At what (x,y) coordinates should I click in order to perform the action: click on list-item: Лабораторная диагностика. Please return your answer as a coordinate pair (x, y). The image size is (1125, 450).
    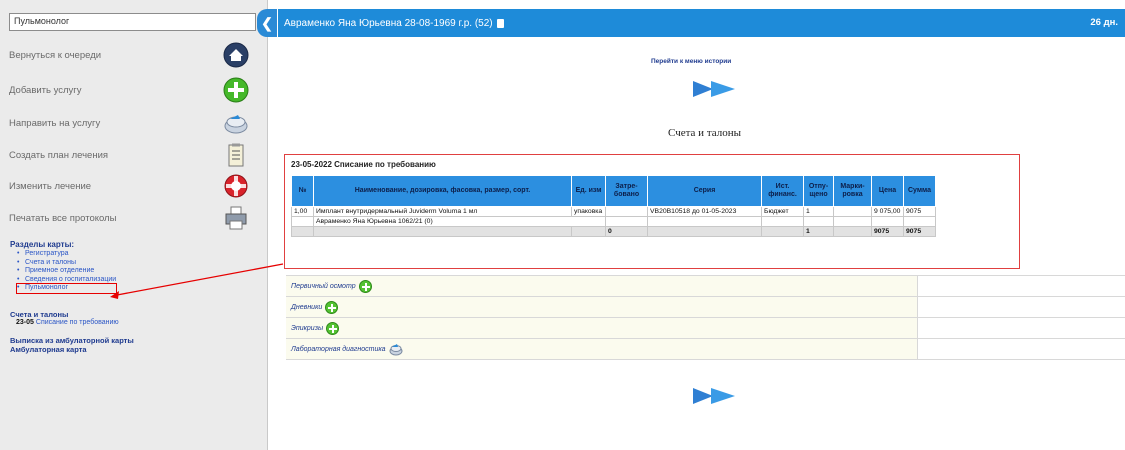
    Looking at the image, I should click on (705, 349).